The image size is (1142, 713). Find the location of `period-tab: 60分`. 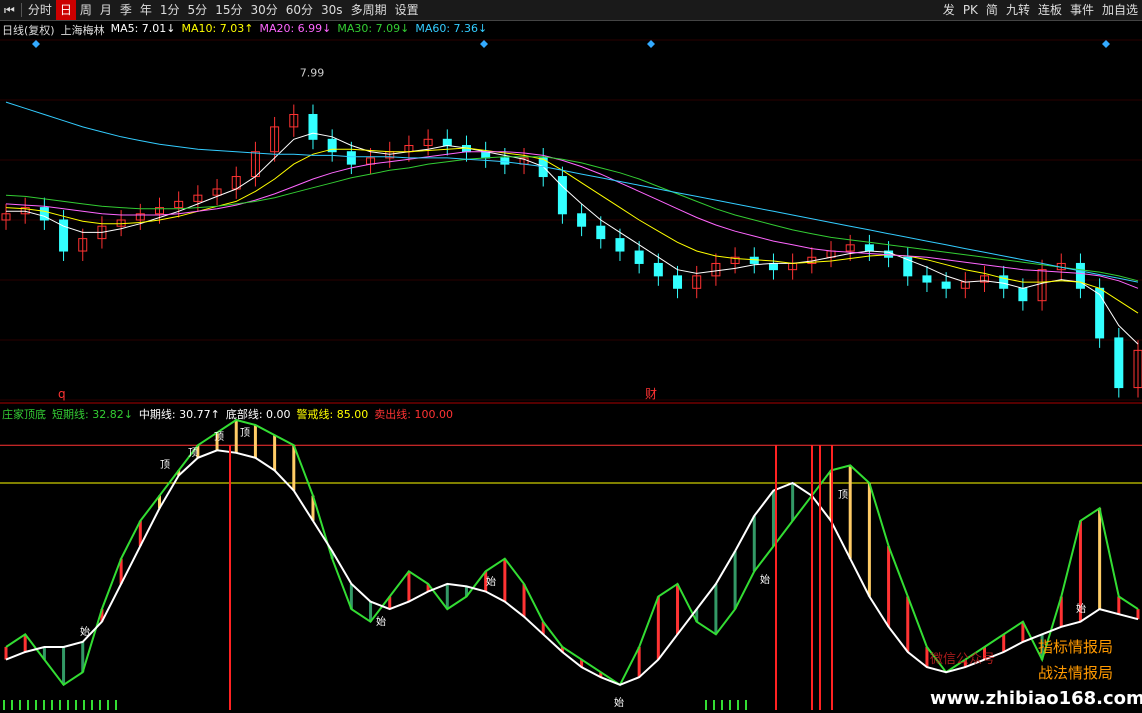

period-tab: 60分 is located at coordinates (299, 10).